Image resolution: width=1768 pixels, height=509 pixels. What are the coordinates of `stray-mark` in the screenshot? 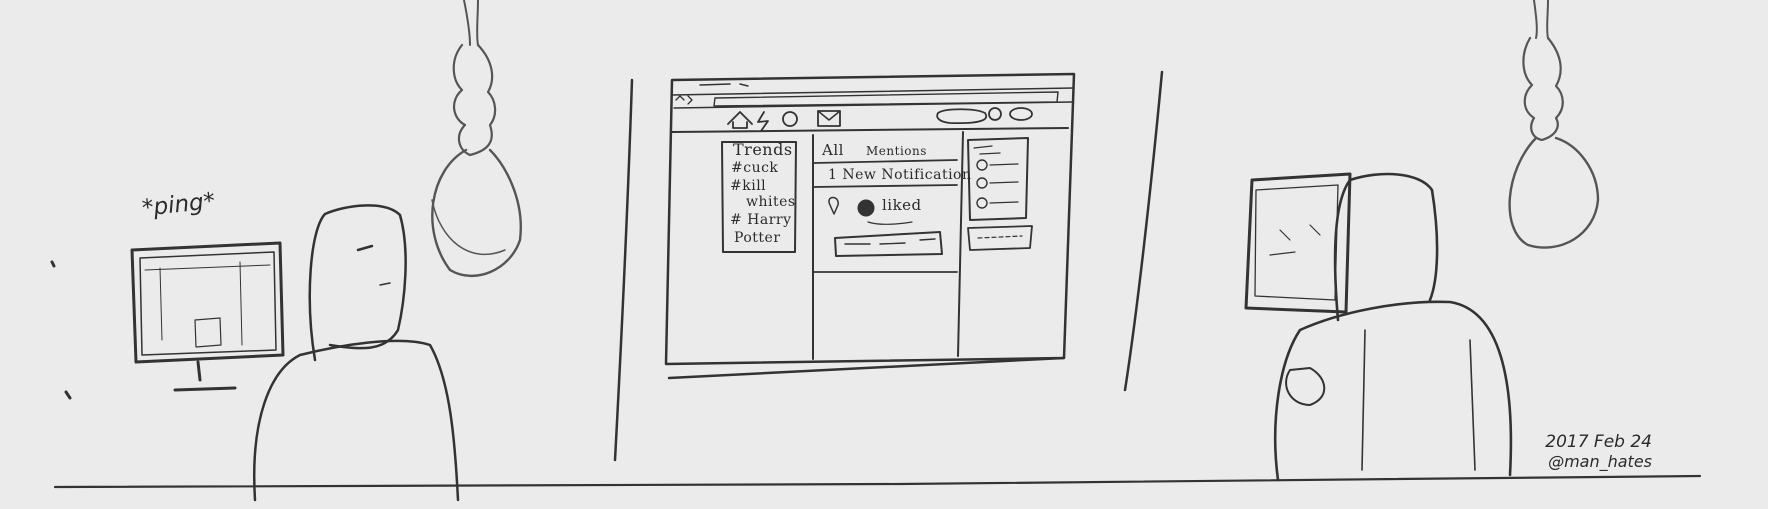 It's located at (61, 330).